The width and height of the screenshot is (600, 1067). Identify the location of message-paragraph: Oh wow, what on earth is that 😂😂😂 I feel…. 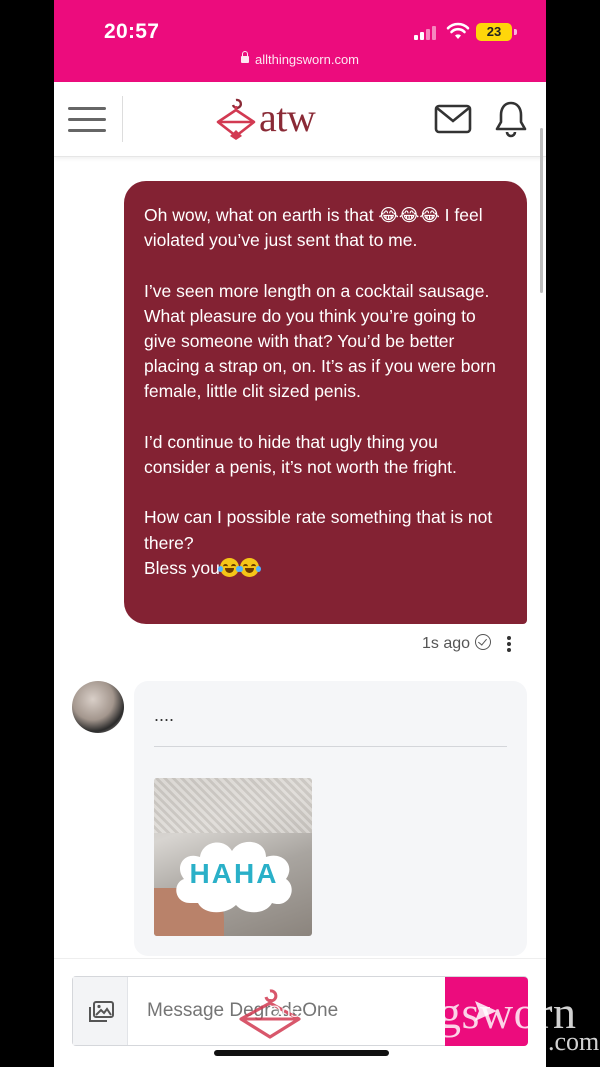
(313, 228).